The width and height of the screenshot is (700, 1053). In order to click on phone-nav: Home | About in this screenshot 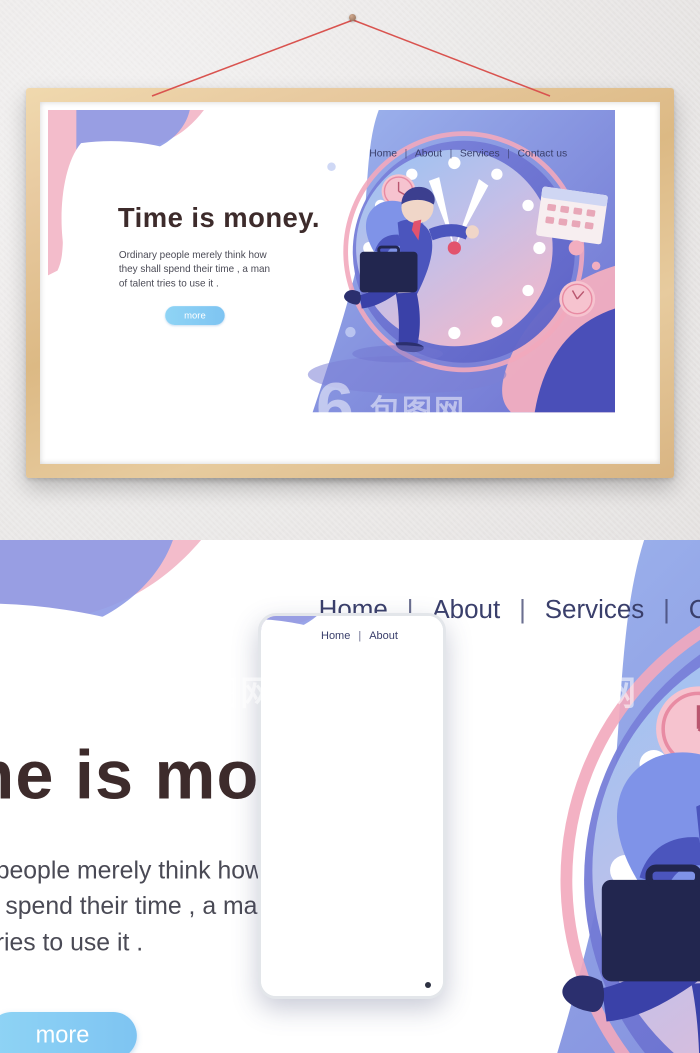, I will do `click(359, 636)`.